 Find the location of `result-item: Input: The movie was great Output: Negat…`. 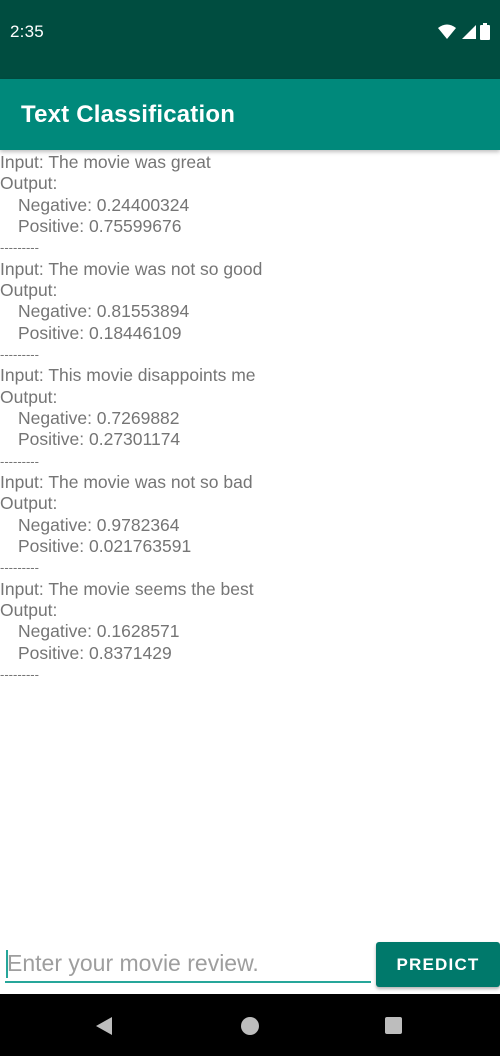

result-item: Input: The movie was great Output: Negat… is located at coordinates (250, 205).